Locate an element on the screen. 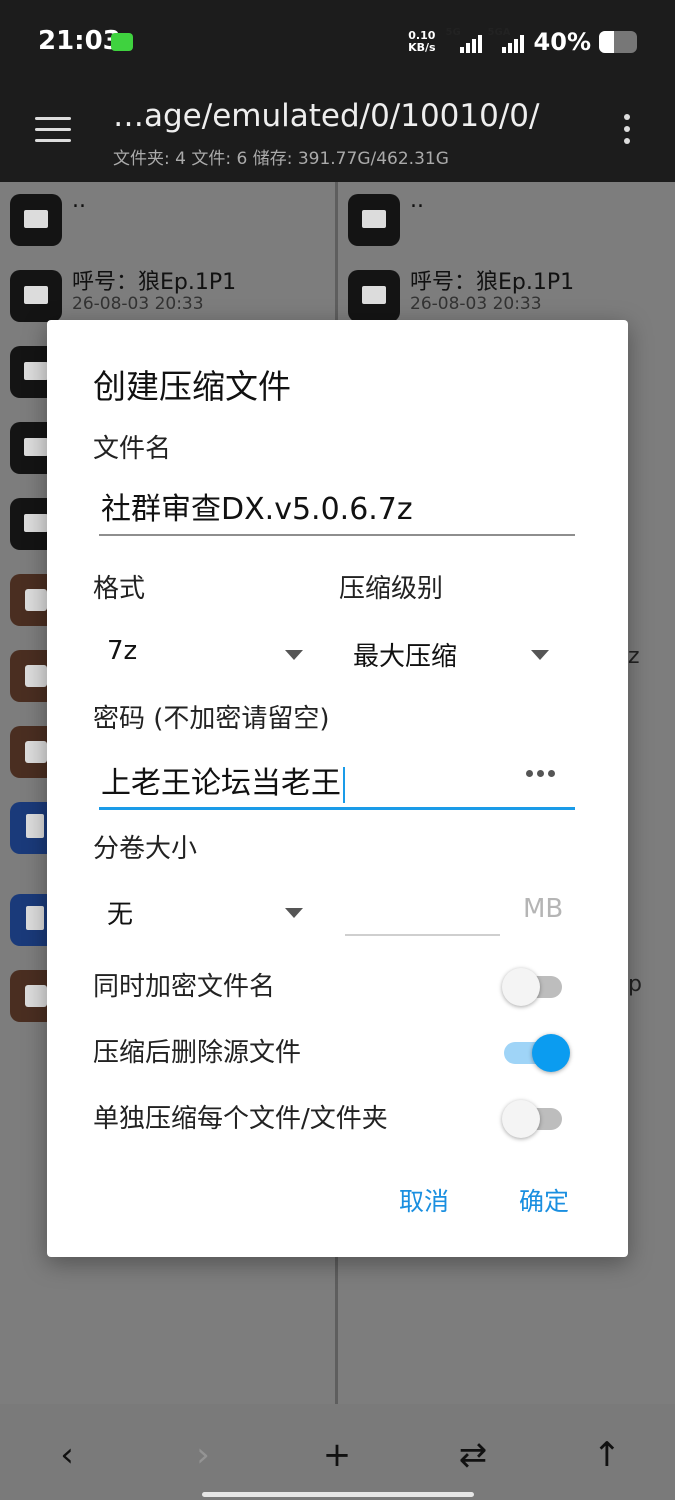  password-value: 上老王论坛当老王 is located at coordinates (221, 783).